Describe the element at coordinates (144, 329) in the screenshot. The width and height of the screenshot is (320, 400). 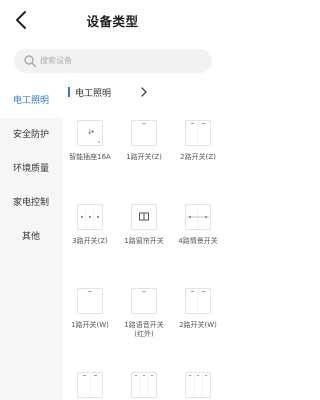
I see `device-label: 1路语音开关 (红外)` at that location.